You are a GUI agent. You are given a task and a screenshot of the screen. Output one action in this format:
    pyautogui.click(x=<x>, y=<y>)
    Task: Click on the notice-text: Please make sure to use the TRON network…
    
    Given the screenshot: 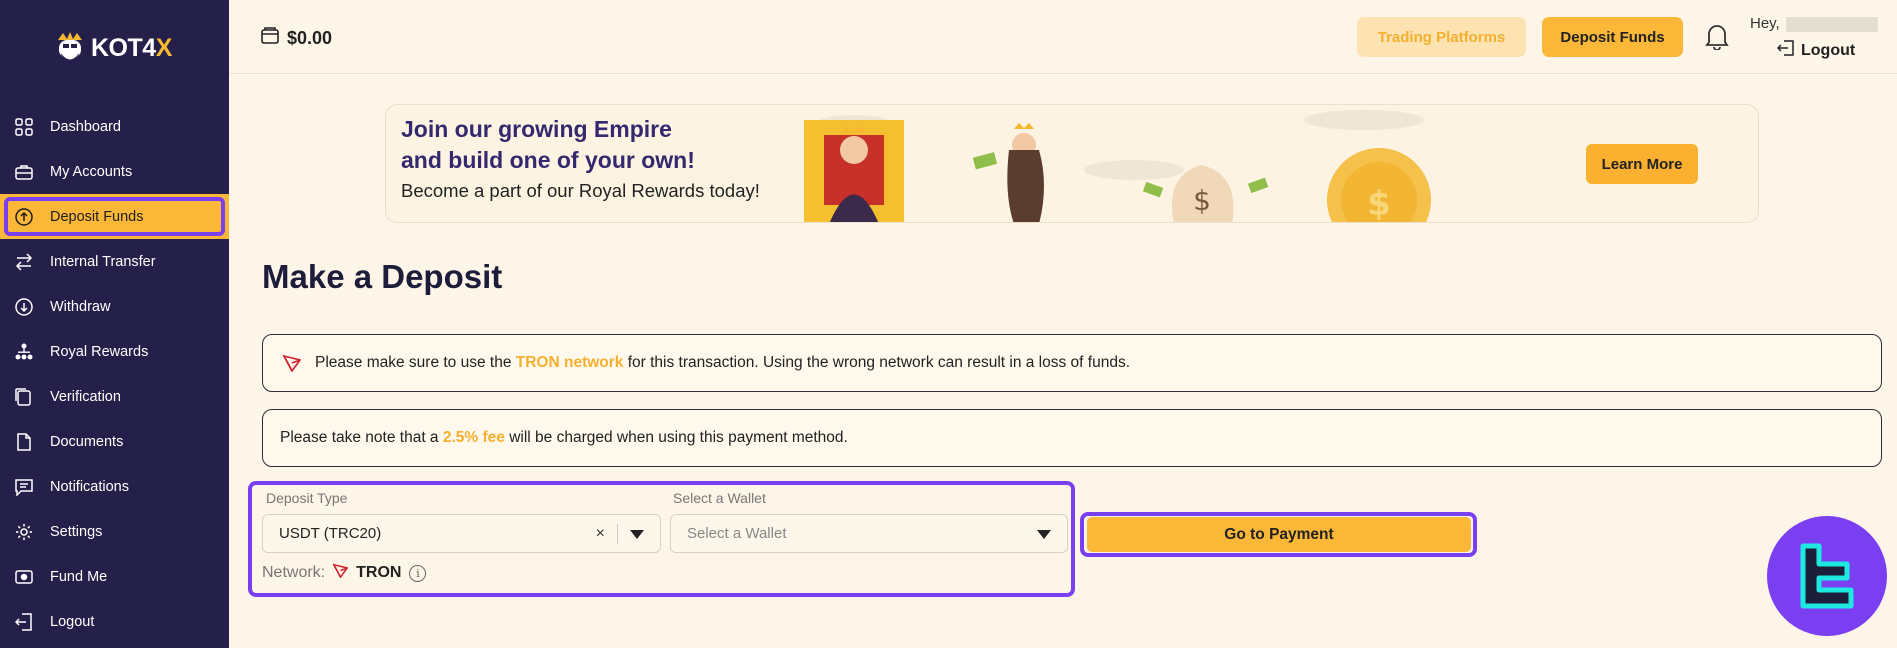 What is the action you would take?
    pyautogui.click(x=723, y=362)
    